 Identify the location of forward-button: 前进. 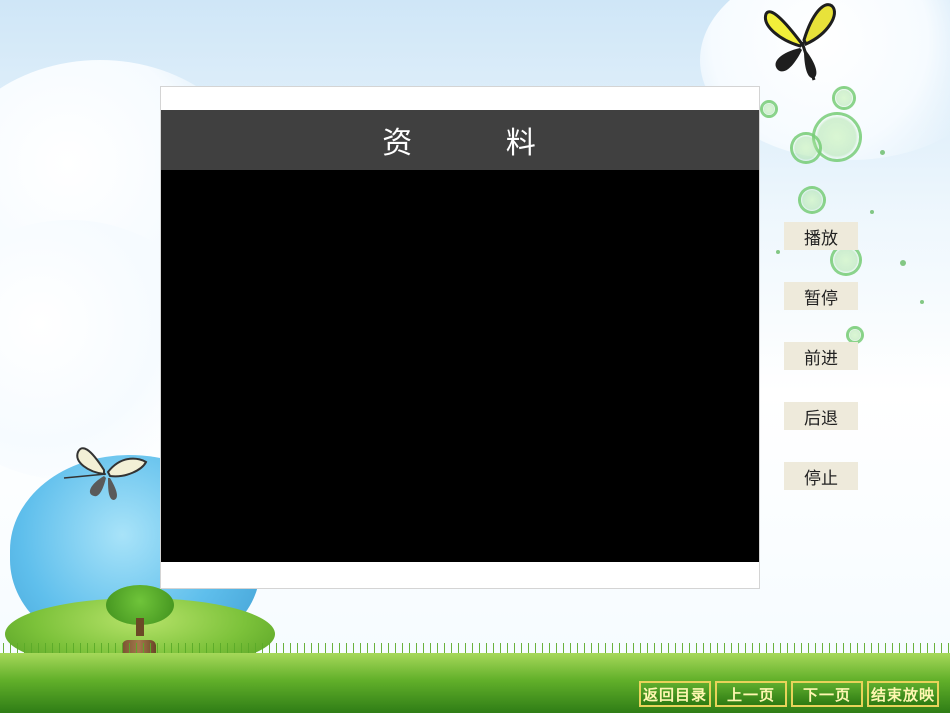
(821, 356).